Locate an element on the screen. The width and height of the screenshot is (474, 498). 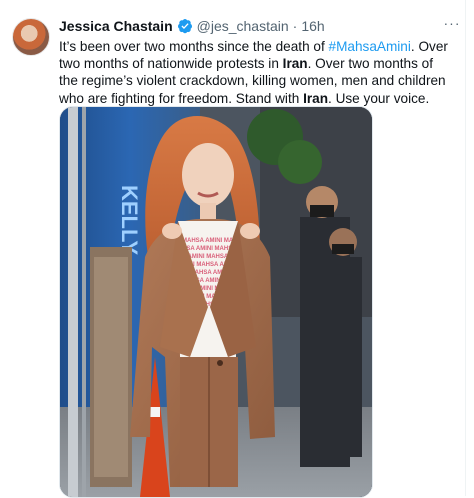
avatar is located at coordinates (31, 37).